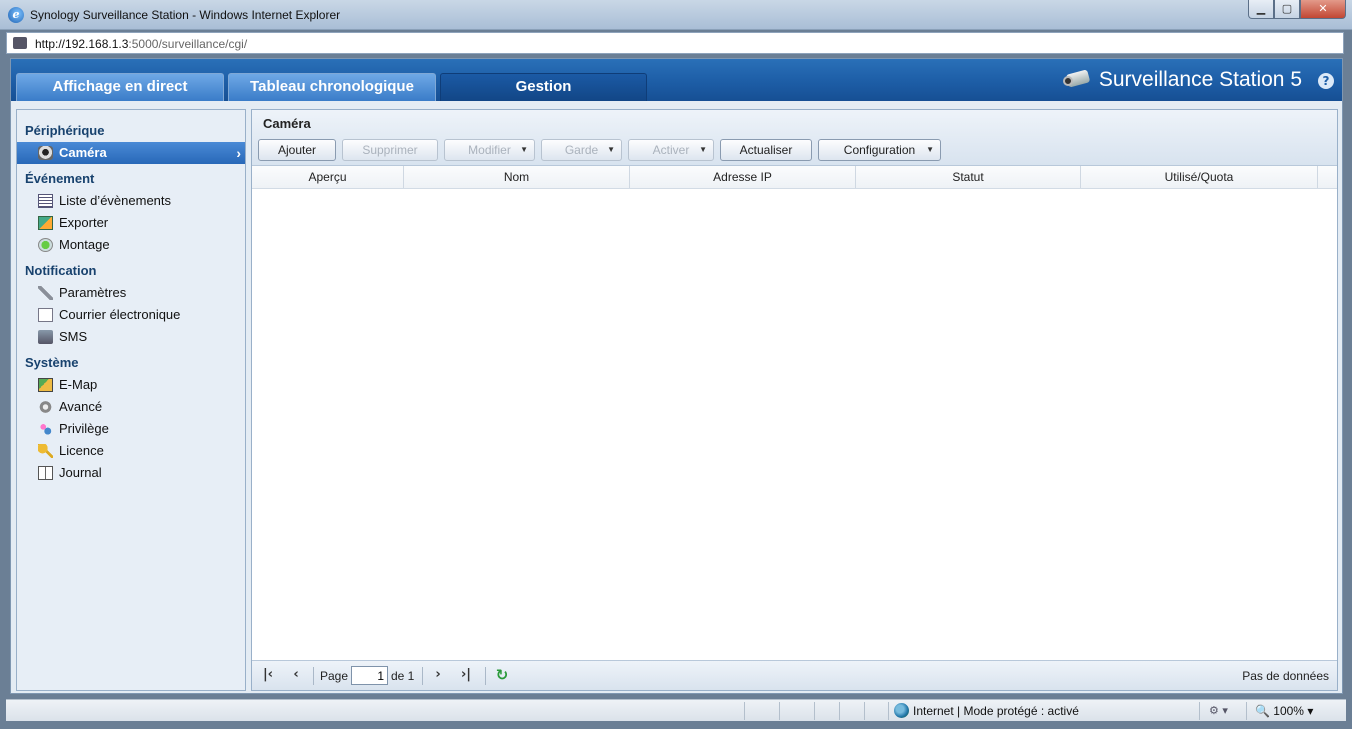  I want to click on event-list-icon, so click(45, 201).